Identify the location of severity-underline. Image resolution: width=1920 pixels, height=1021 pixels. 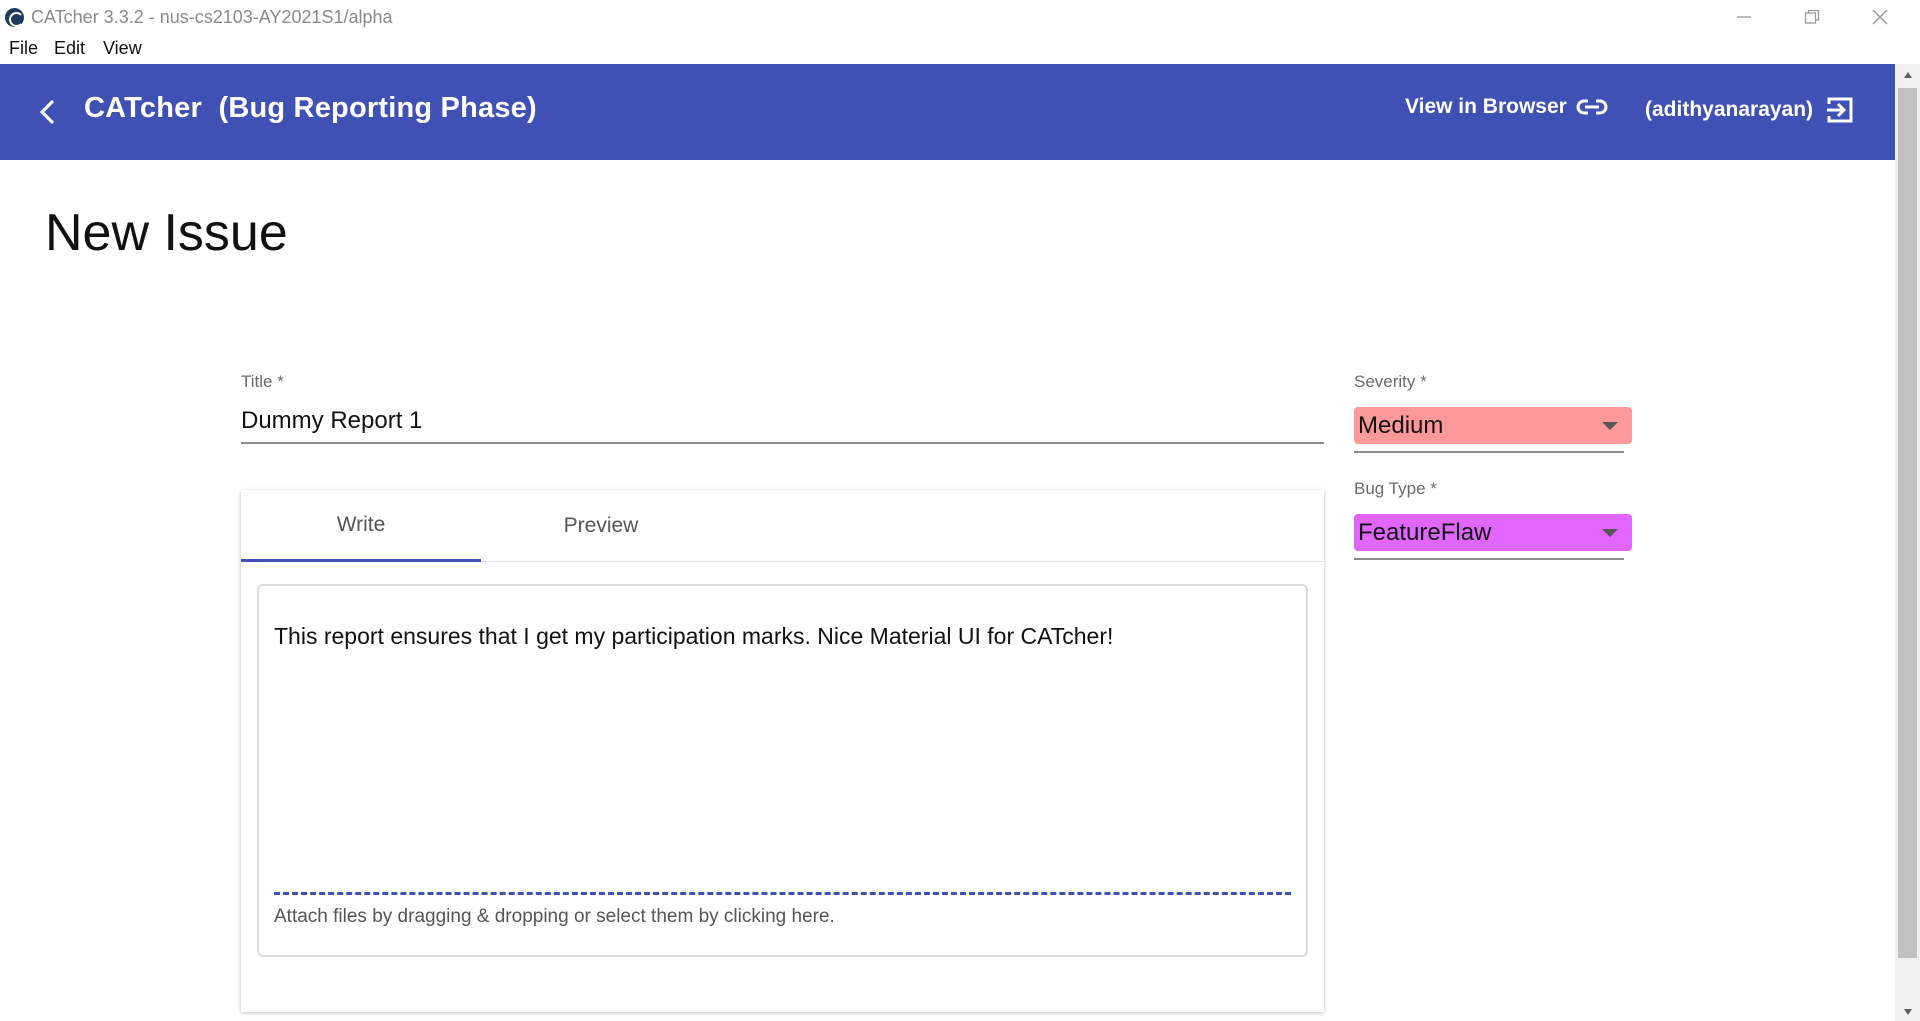
(1489, 452).